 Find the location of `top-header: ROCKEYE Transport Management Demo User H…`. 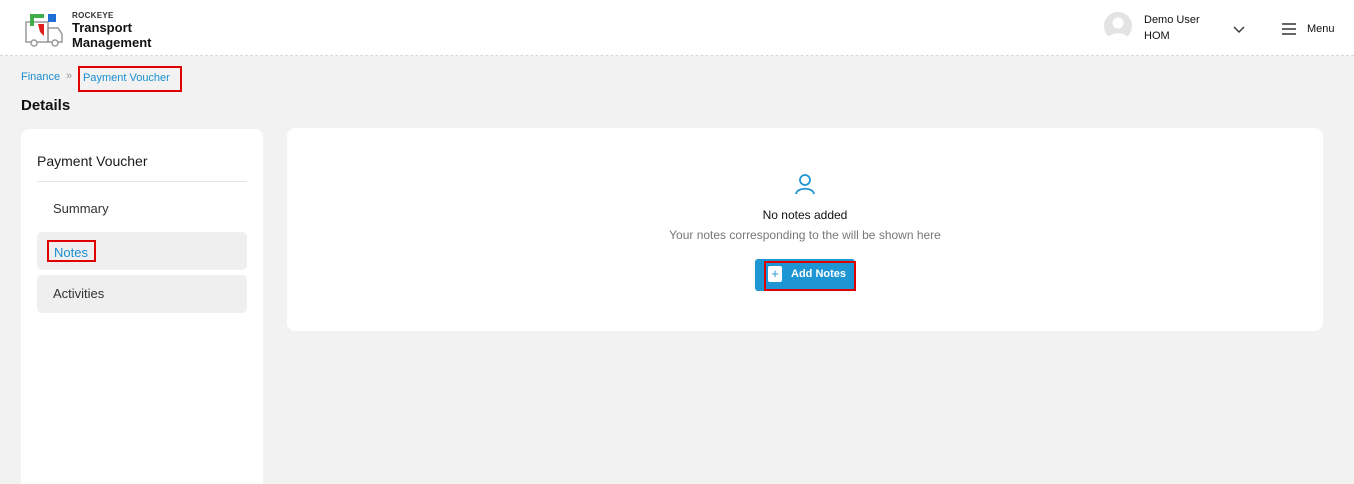

top-header: ROCKEYE Transport Management Demo User H… is located at coordinates (677, 28).